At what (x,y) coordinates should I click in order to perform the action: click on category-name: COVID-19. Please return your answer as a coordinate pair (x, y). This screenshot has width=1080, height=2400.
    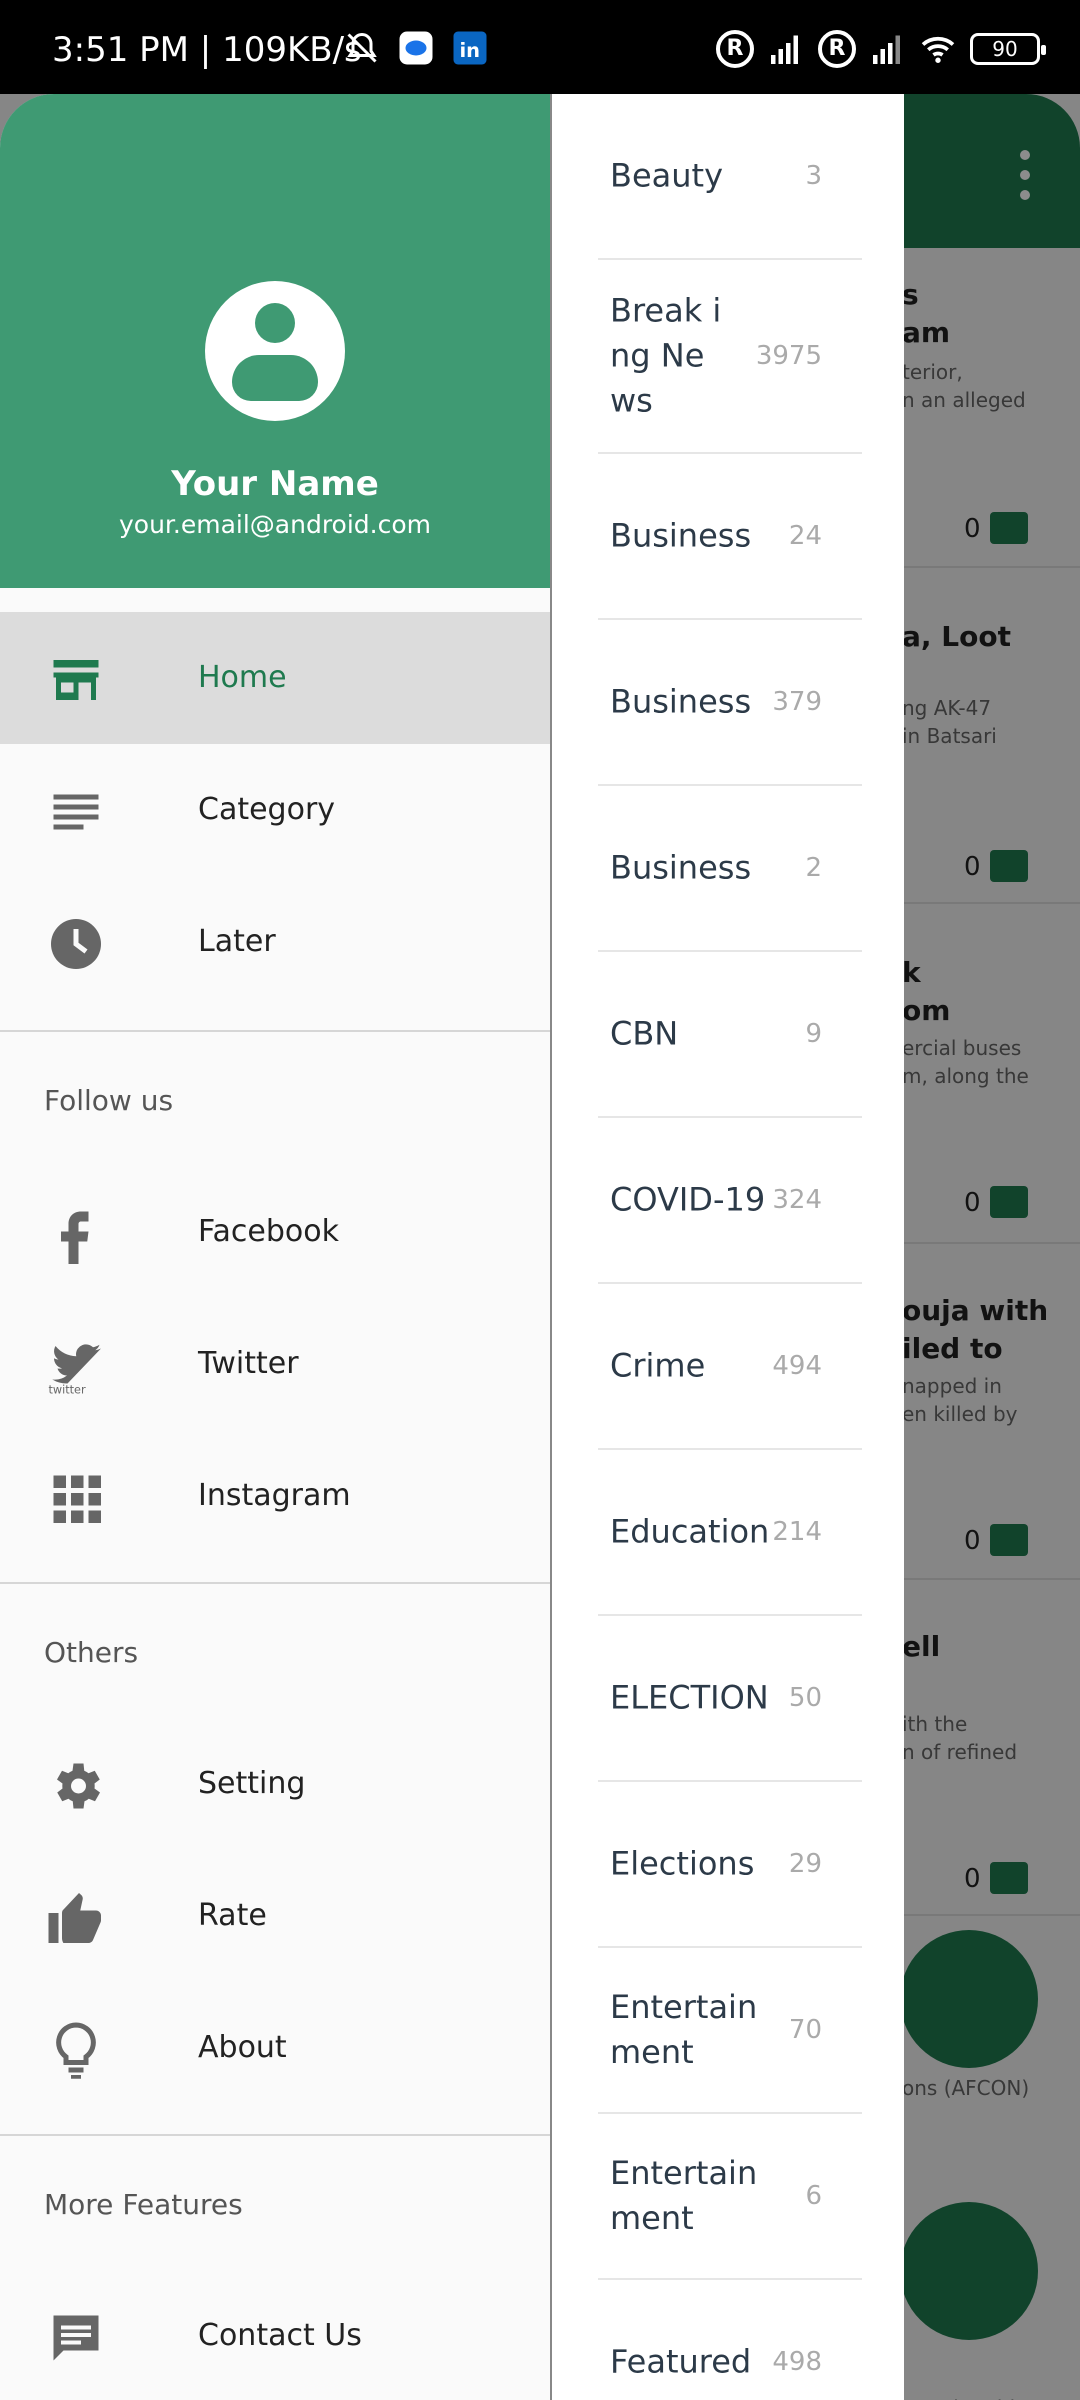
    Looking at the image, I should click on (688, 1199).